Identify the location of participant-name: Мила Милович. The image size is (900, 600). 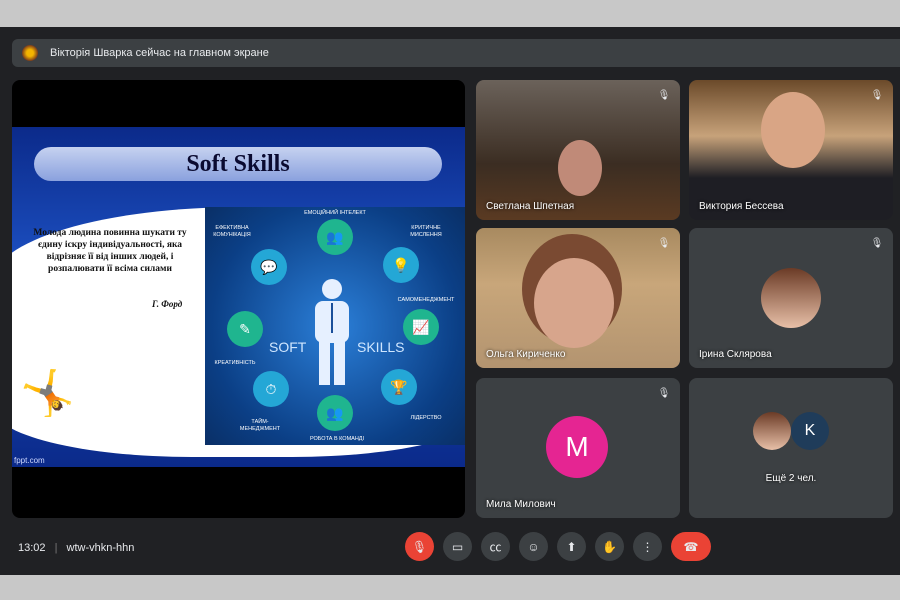
(521, 504).